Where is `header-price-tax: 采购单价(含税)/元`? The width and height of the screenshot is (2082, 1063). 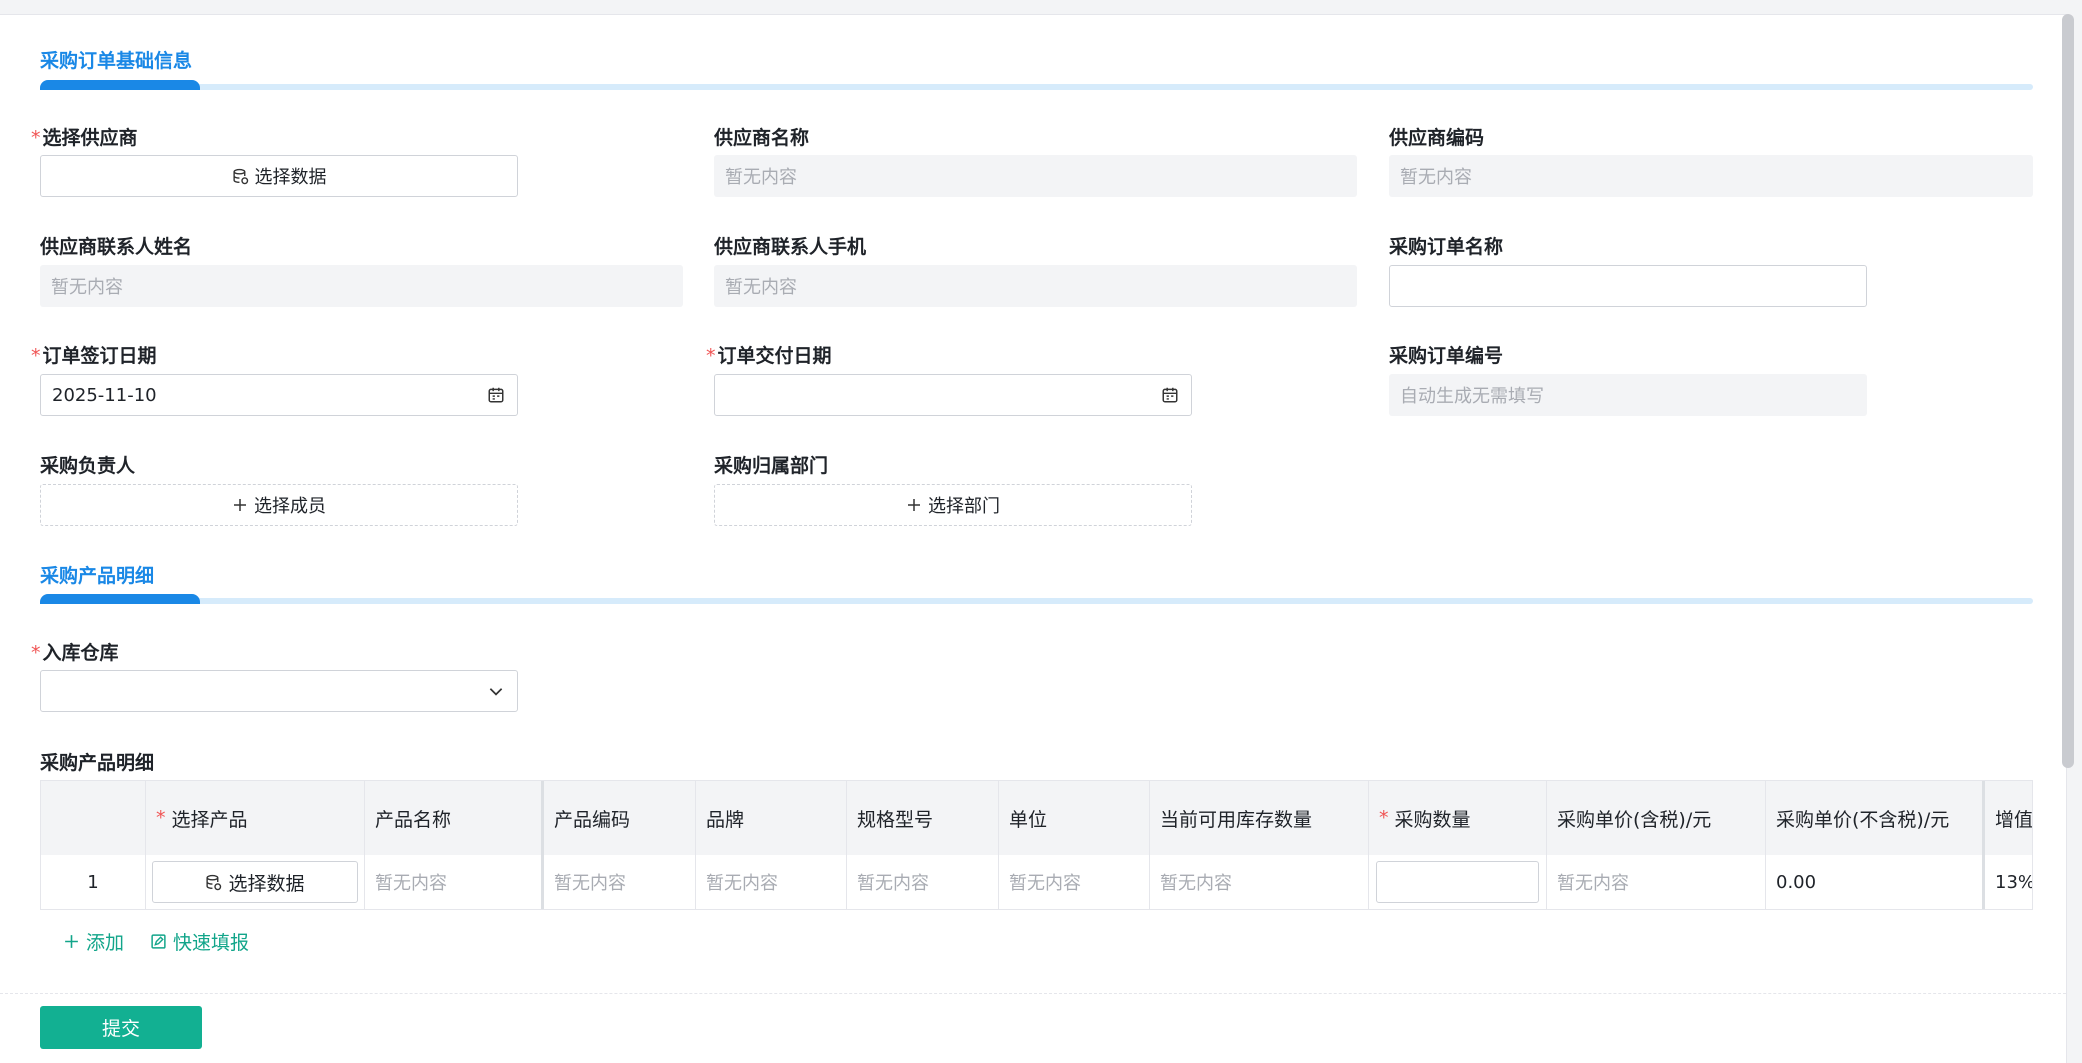
header-price-tax: 采购单价(含税)/元 is located at coordinates (1656, 818).